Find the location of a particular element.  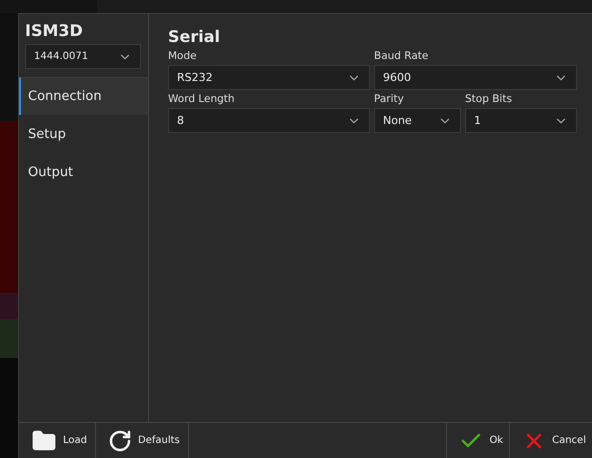

nav-item: Setup is located at coordinates (83, 134).